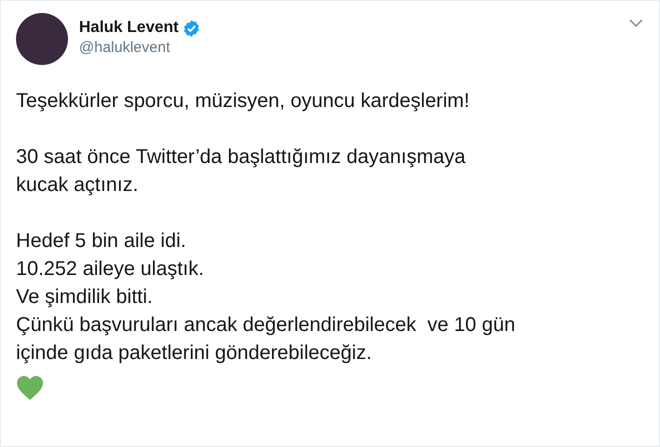 This screenshot has height=447, width=660. Describe the element at coordinates (243, 101) in the screenshot. I see `tweet-paragraph: Teşekkürler sporcu, müzisyen, oyuncu kardeşlerim!` at that location.